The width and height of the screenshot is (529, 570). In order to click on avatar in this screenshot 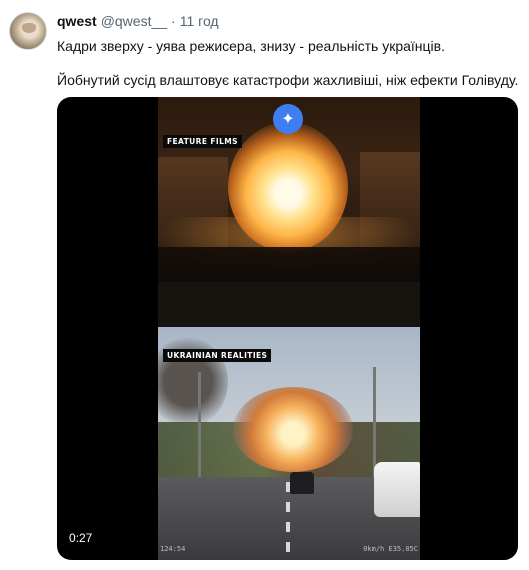, I will do `click(28, 31)`.